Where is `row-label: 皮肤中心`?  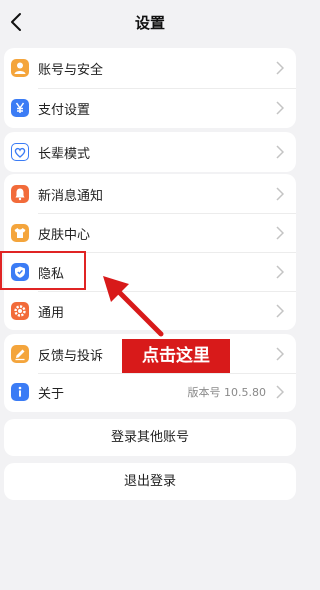 row-label: 皮肤中心 is located at coordinates (64, 235).